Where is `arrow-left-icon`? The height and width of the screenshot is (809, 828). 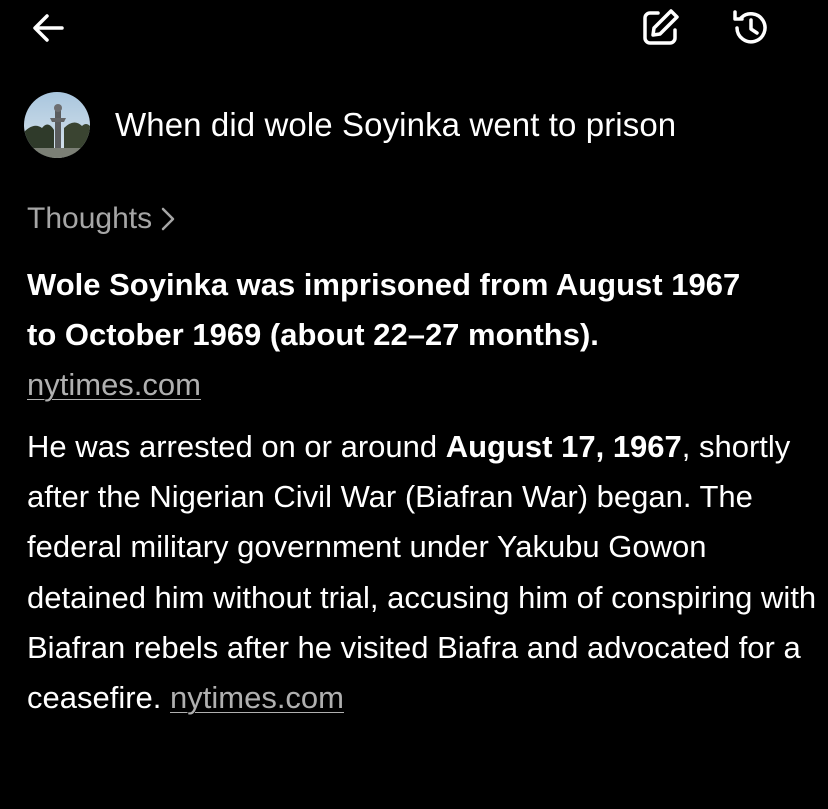
arrow-left-icon is located at coordinates (48, 28).